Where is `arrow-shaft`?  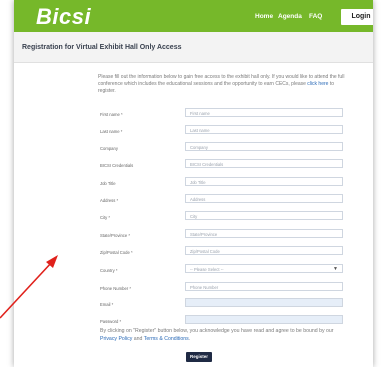 arrow-shaft is located at coordinates (26, 290).